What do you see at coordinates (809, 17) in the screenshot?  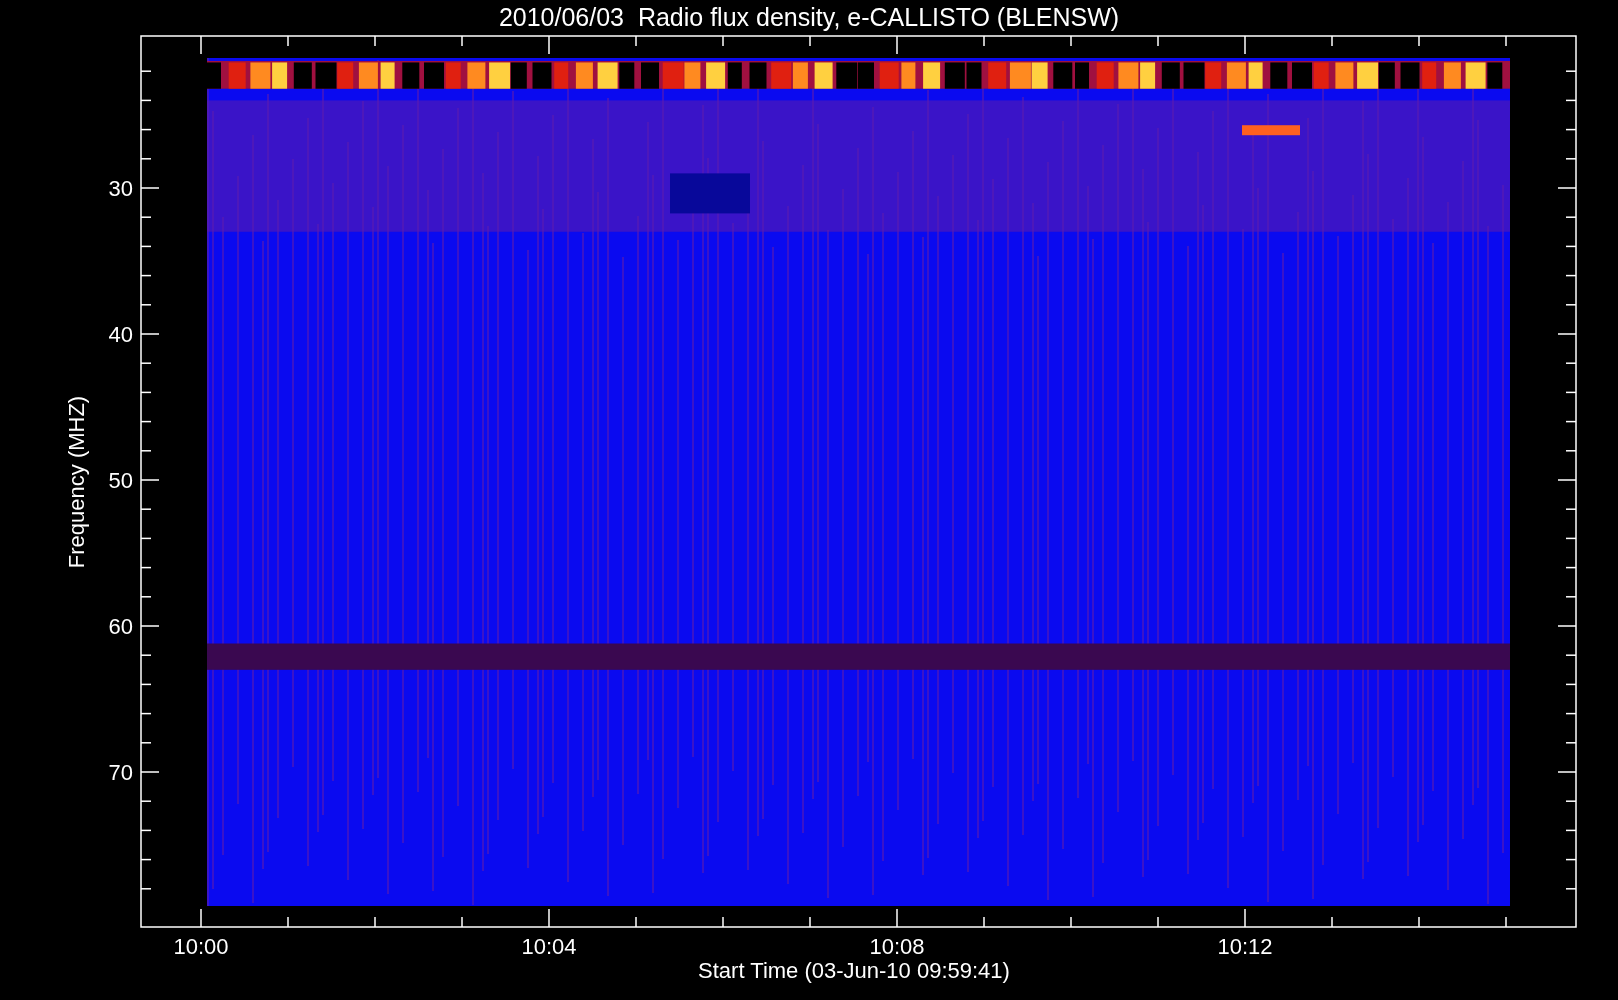 I see `chart-title: 2010/06/03 Radio flux density, e-CALLISTO (BLENSW)` at bounding box center [809, 17].